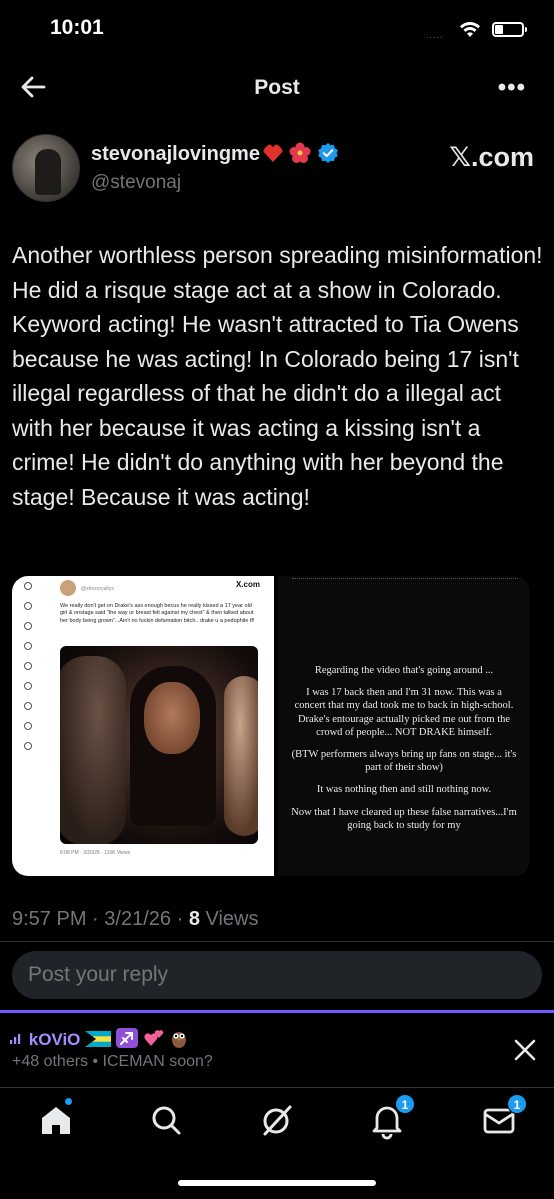  I want to click on bottom-tab-bar: 1 1, so click(277, 1123).